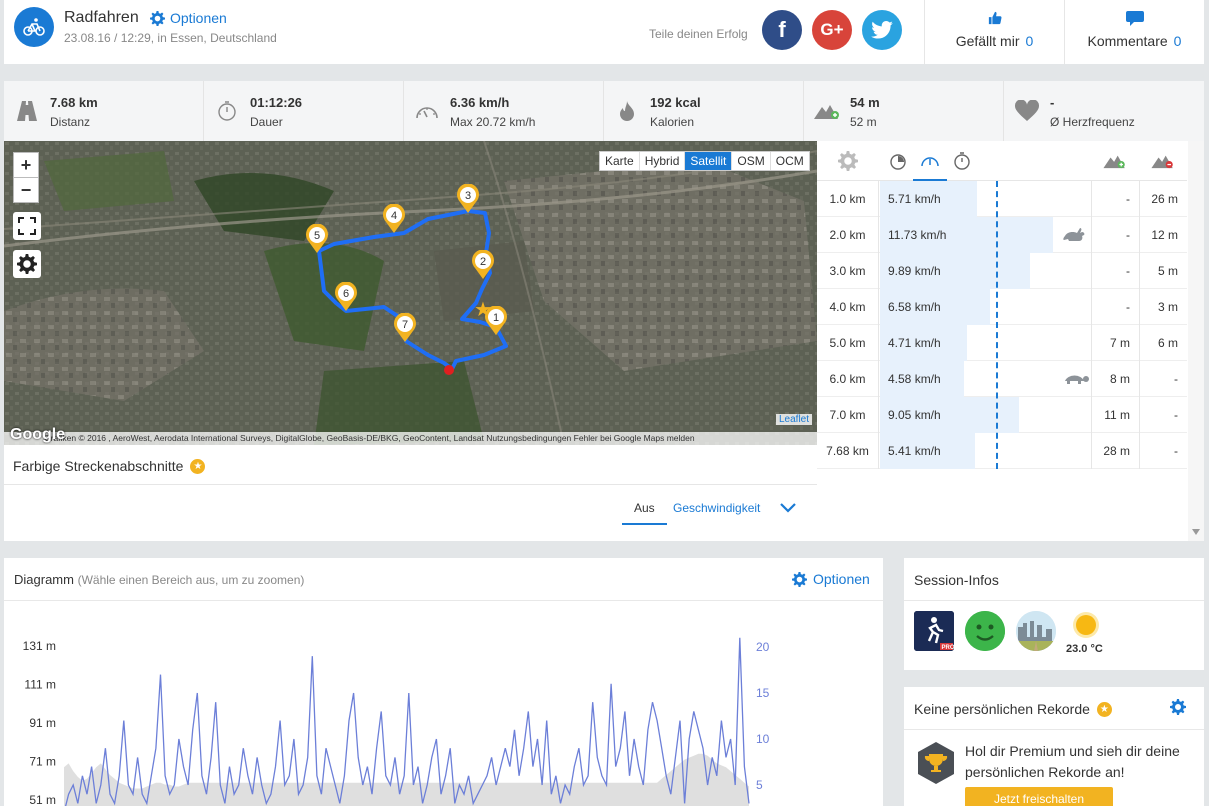  What do you see at coordinates (1002, 709) in the screenshot?
I see `records-title: Keine persönlichen Rekorde` at bounding box center [1002, 709].